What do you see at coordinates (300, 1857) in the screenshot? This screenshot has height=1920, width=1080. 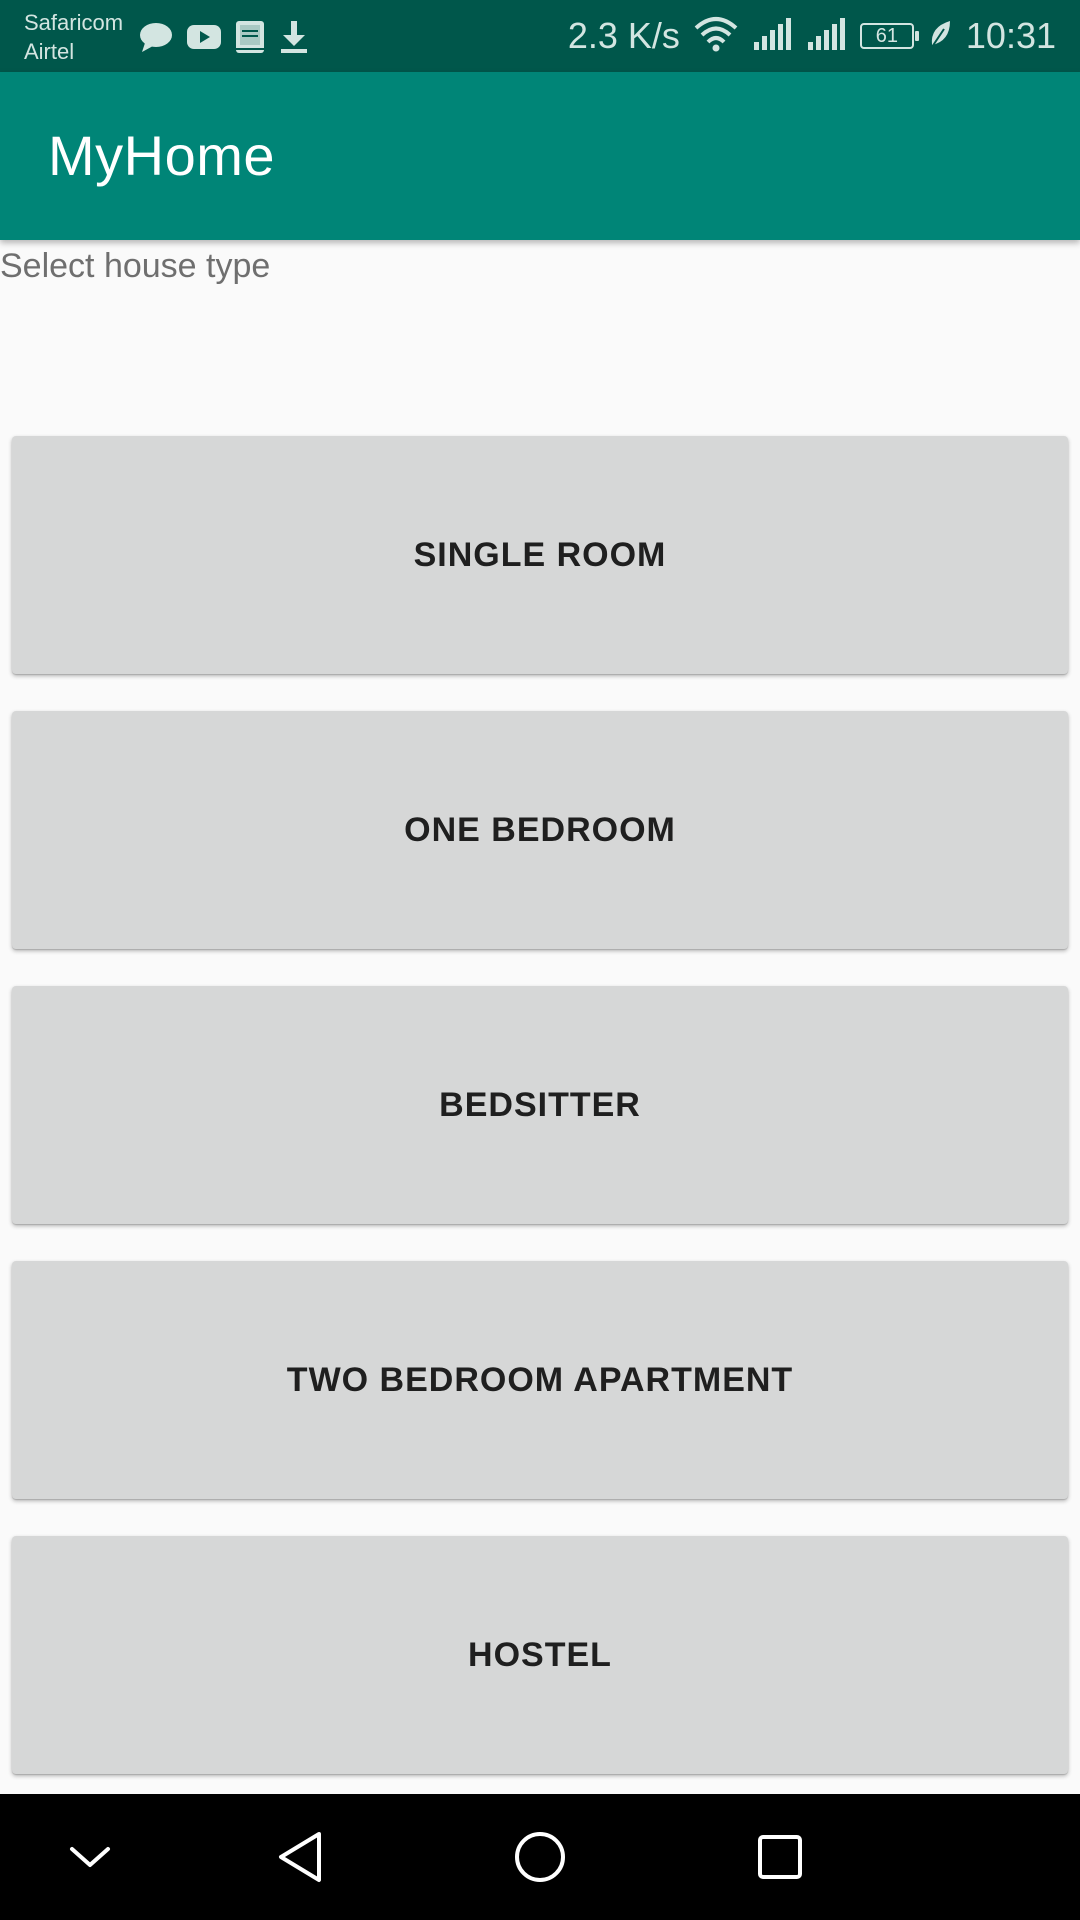 I see `back-icon` at bounding box center [300, 1857].